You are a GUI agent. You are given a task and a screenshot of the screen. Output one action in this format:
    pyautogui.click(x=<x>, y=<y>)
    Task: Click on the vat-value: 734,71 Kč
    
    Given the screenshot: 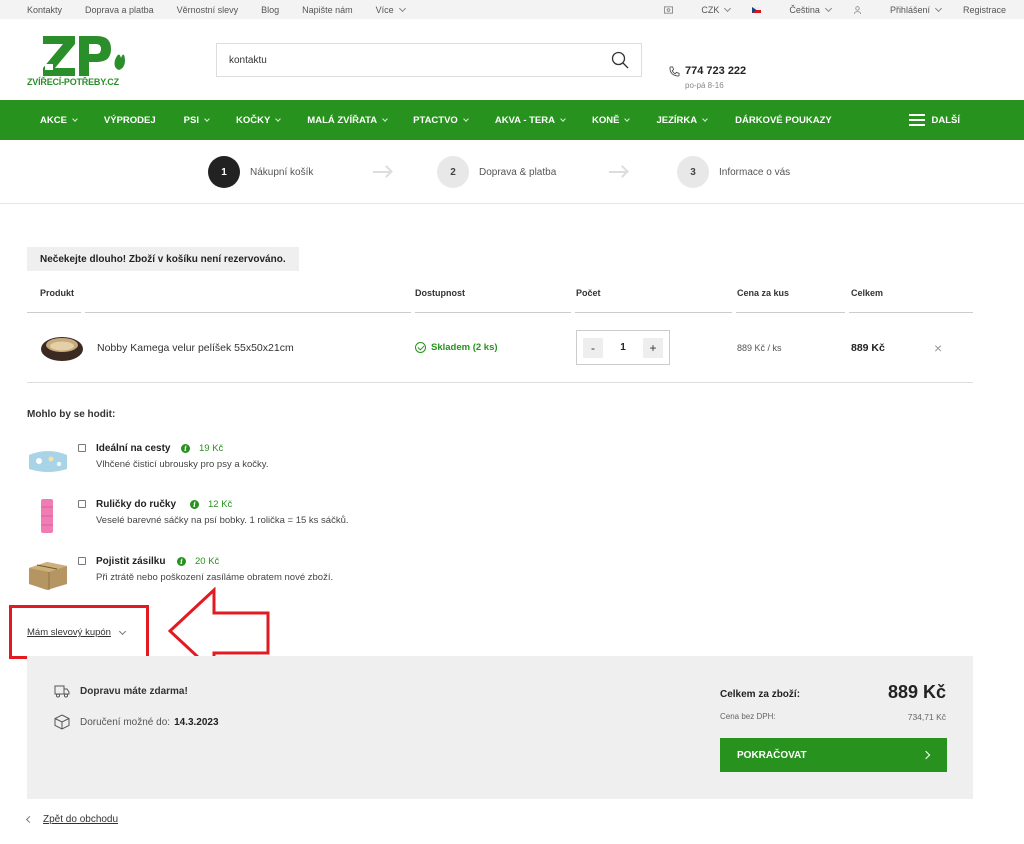 What is the action you would take?
    pyautogui.click(x=926, y=717)
    